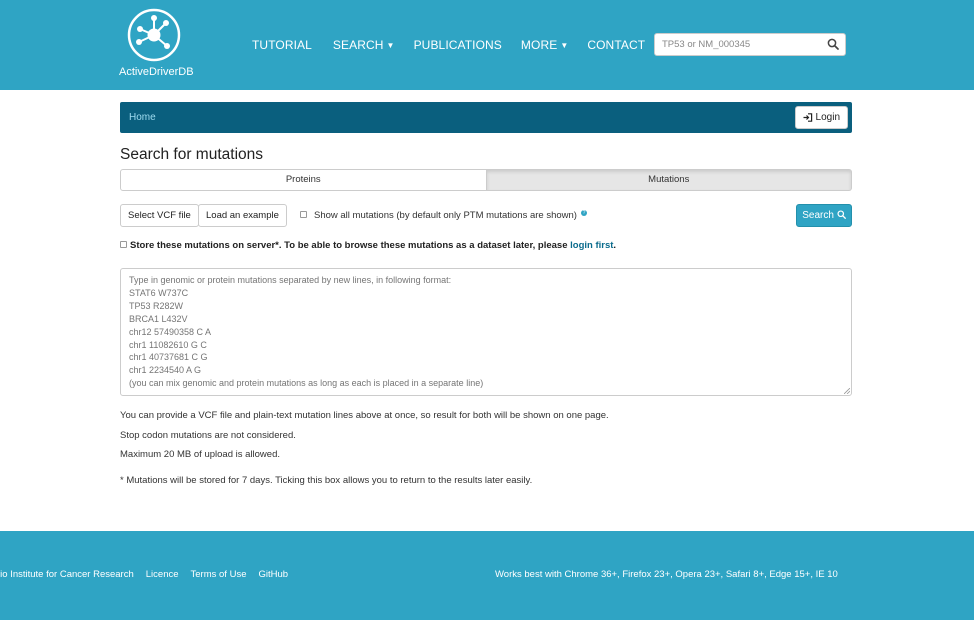 The height and width of the screenshot is (620, 974). What do you see at coordinates (818, 215) in the screenshot?
I see `search-button-label: Search` at bounding box center [818, 215].